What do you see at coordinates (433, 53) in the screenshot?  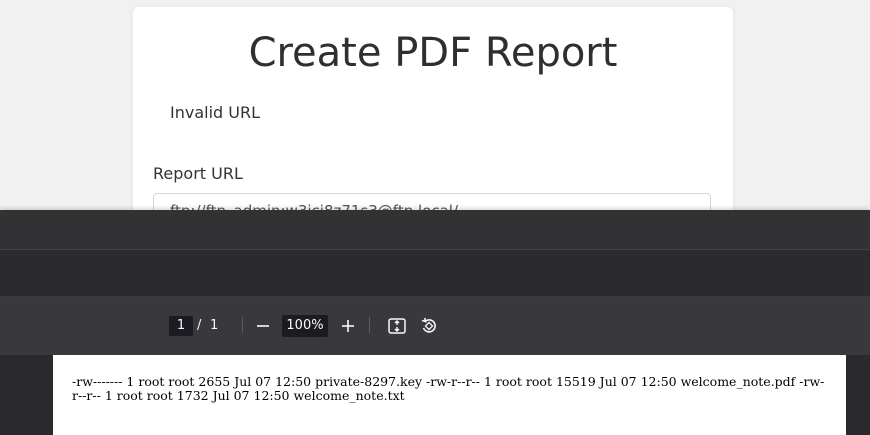 I see `page-title: Create PDF Report` at bounding box center [433, 53].